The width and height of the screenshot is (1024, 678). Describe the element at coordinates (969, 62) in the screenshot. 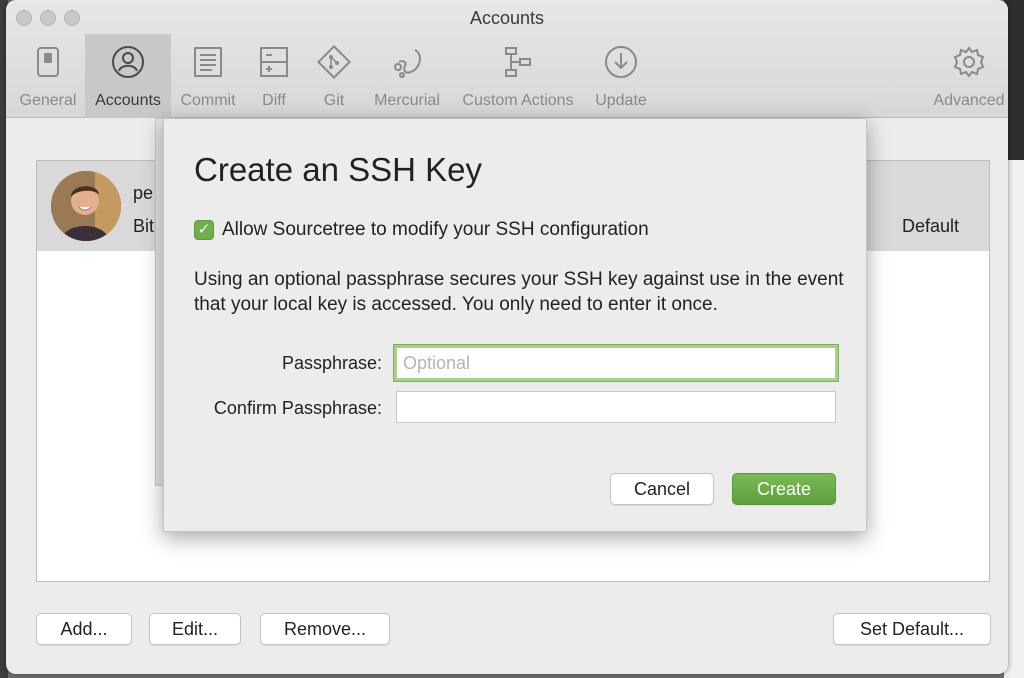

I see `gear-icon` at that location.